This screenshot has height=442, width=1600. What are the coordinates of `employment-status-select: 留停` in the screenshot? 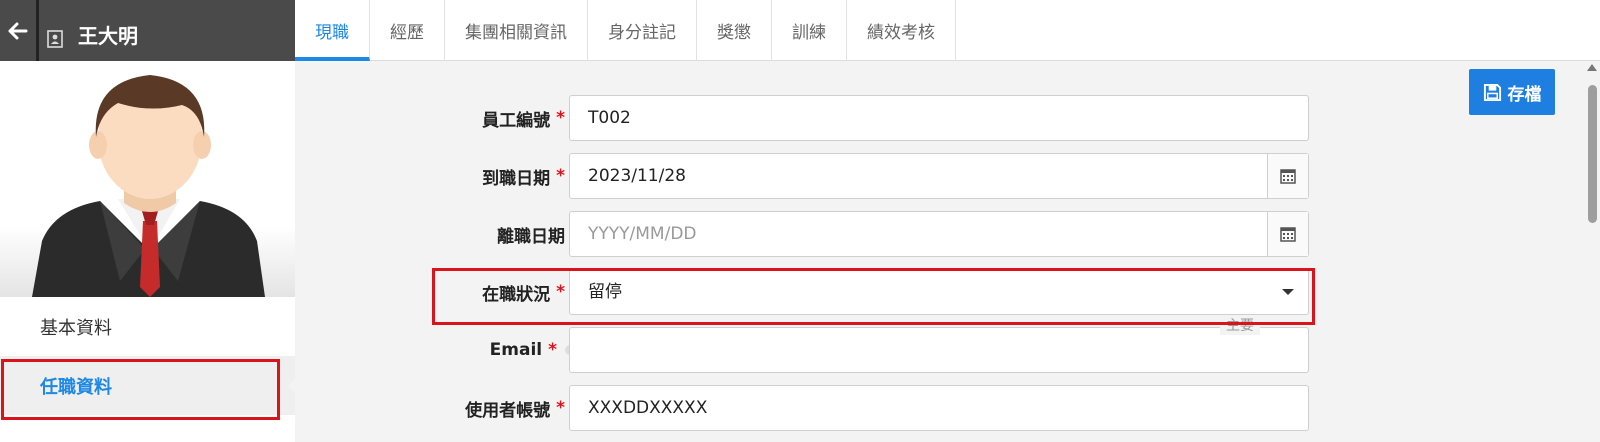 It's located at (939, 292).